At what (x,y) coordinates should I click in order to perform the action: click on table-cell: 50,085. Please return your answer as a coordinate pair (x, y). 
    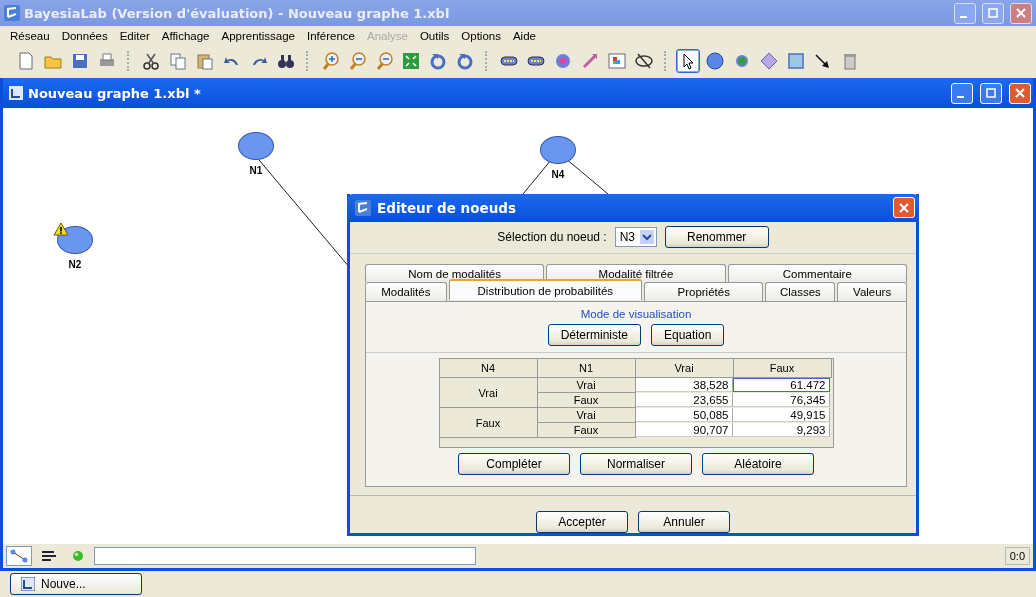
    Looking at the image, I should click on (684, 415).